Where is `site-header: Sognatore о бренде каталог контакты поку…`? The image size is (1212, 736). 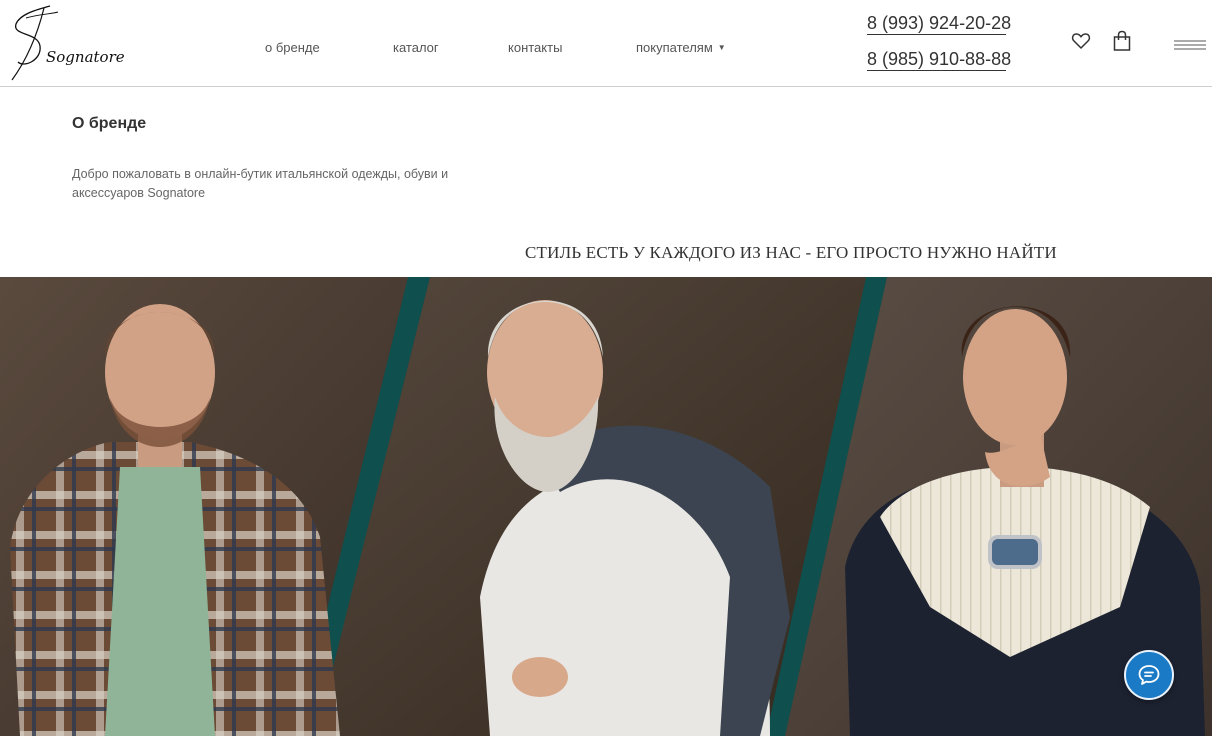 site-header: Sognatore о бренде каталог контакты поку… is located at coordinates (606, 43).